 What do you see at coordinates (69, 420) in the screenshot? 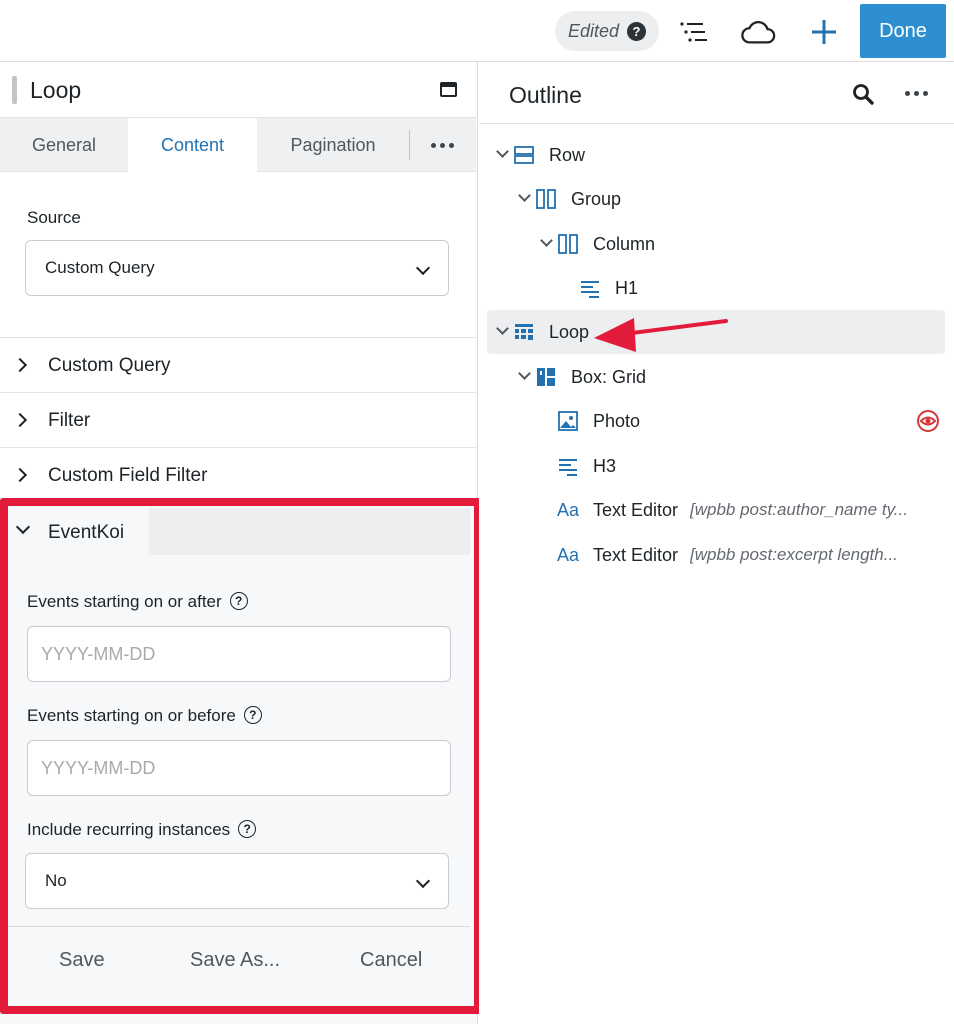
I see `section-label: Filter` at bounding box center [69, 420].